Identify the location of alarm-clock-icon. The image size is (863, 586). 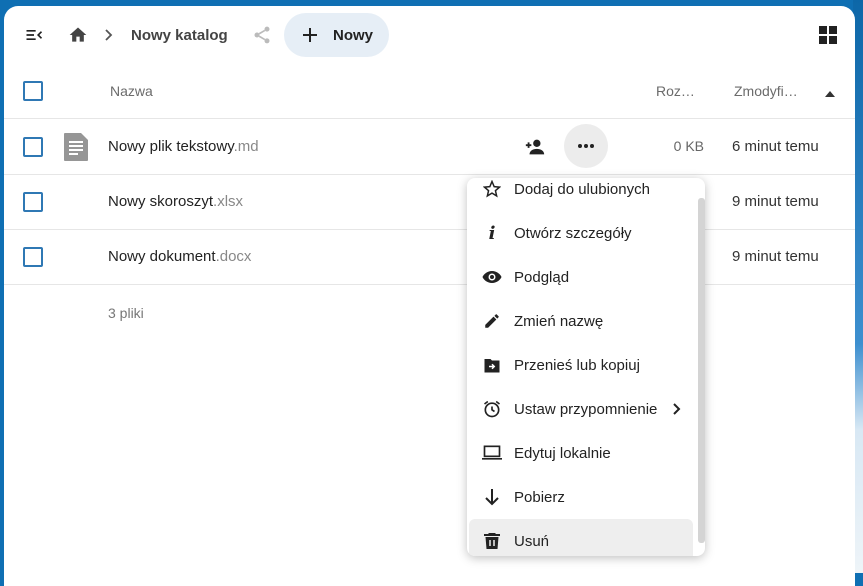
(492, 409).